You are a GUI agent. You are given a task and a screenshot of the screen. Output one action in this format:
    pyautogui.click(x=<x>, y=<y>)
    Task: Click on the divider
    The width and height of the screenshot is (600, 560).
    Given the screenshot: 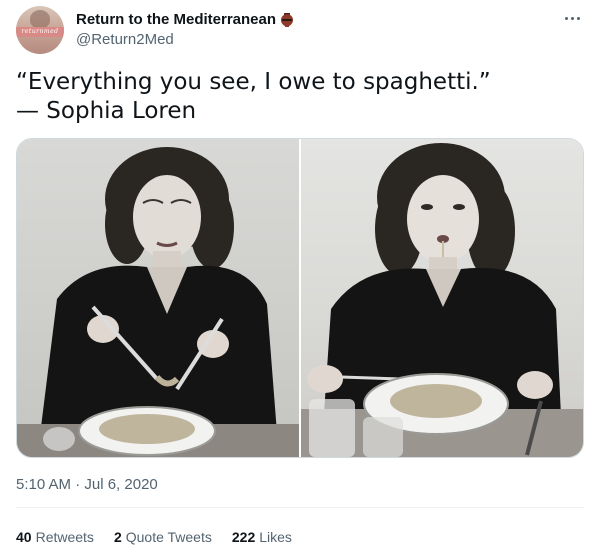 What is the action you would take?
    pyautogui.click(x=300, y=507)
    